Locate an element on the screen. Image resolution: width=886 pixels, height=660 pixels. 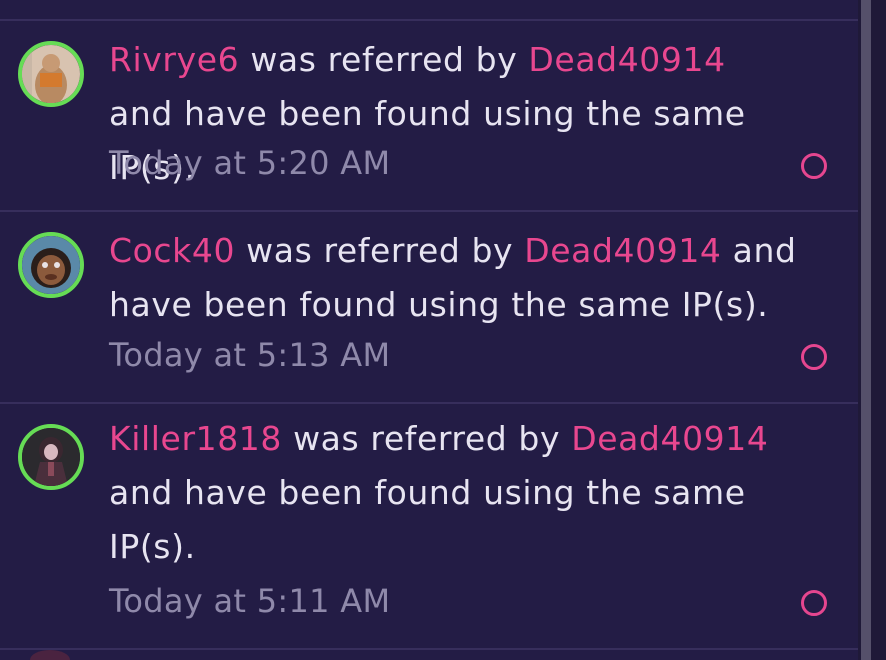
username-link: Cock40 is located at coordinates (172, 250).